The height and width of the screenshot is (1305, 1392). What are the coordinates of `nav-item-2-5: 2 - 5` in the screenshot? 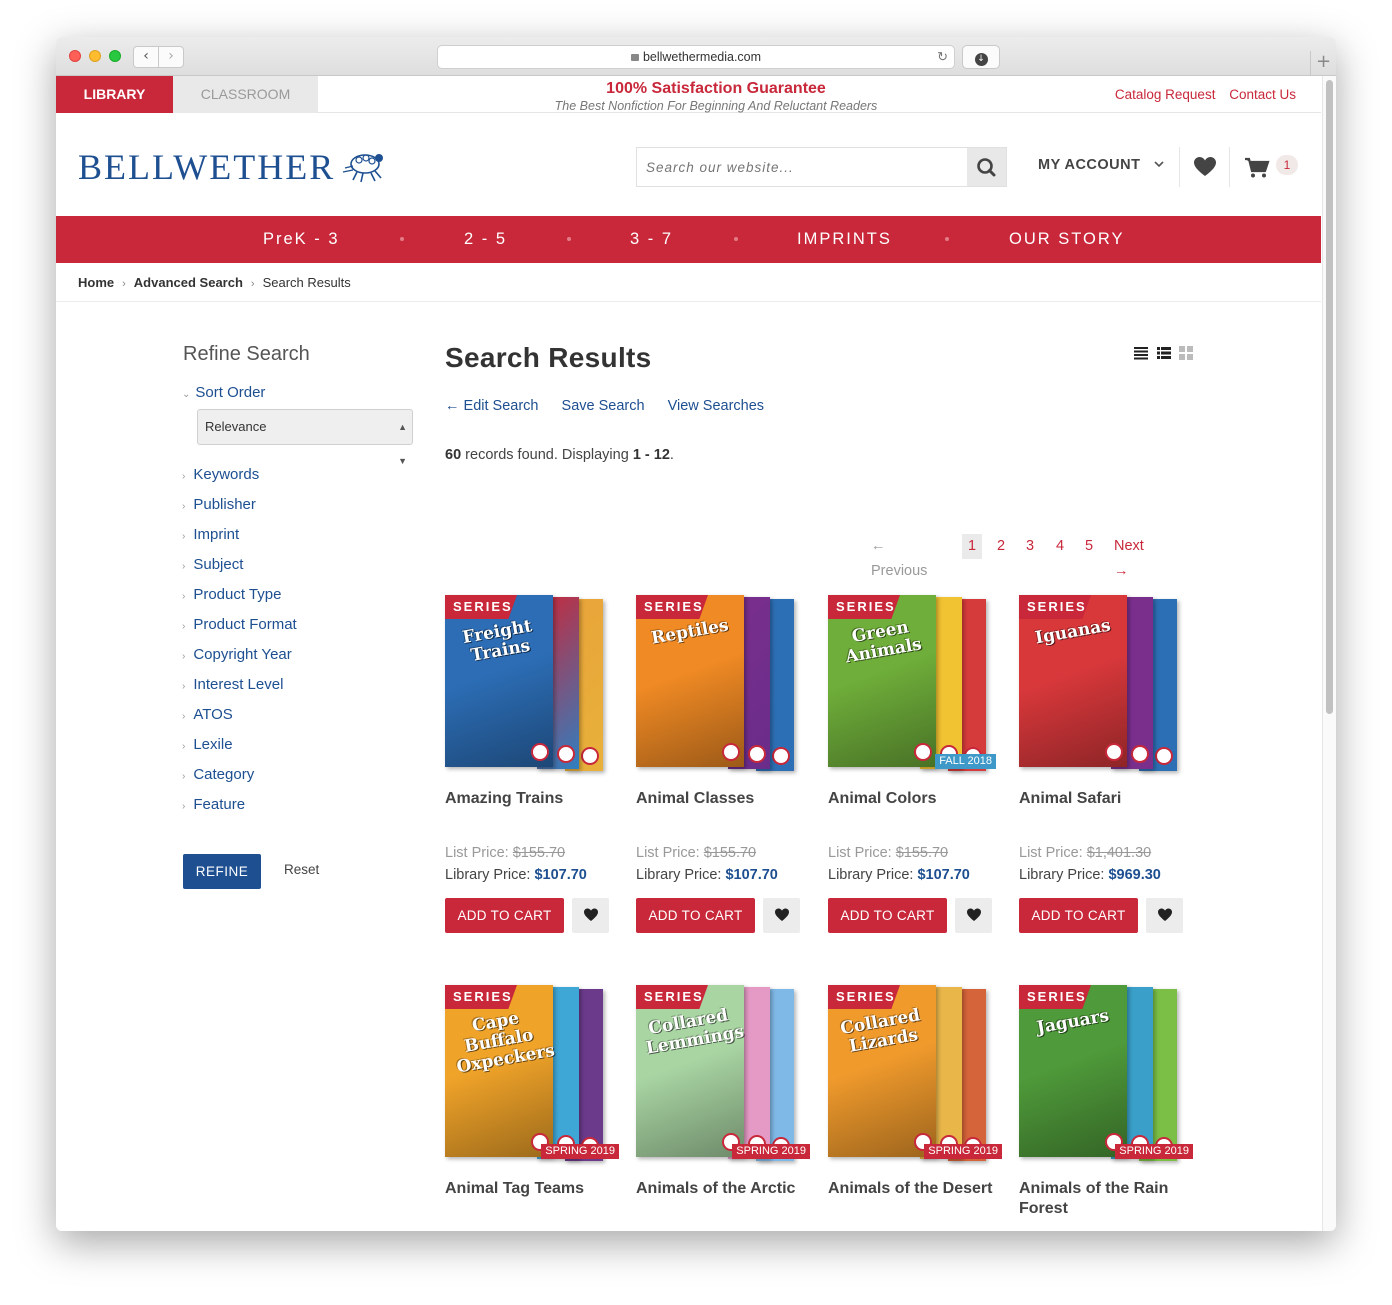 It's located at (485, 239).